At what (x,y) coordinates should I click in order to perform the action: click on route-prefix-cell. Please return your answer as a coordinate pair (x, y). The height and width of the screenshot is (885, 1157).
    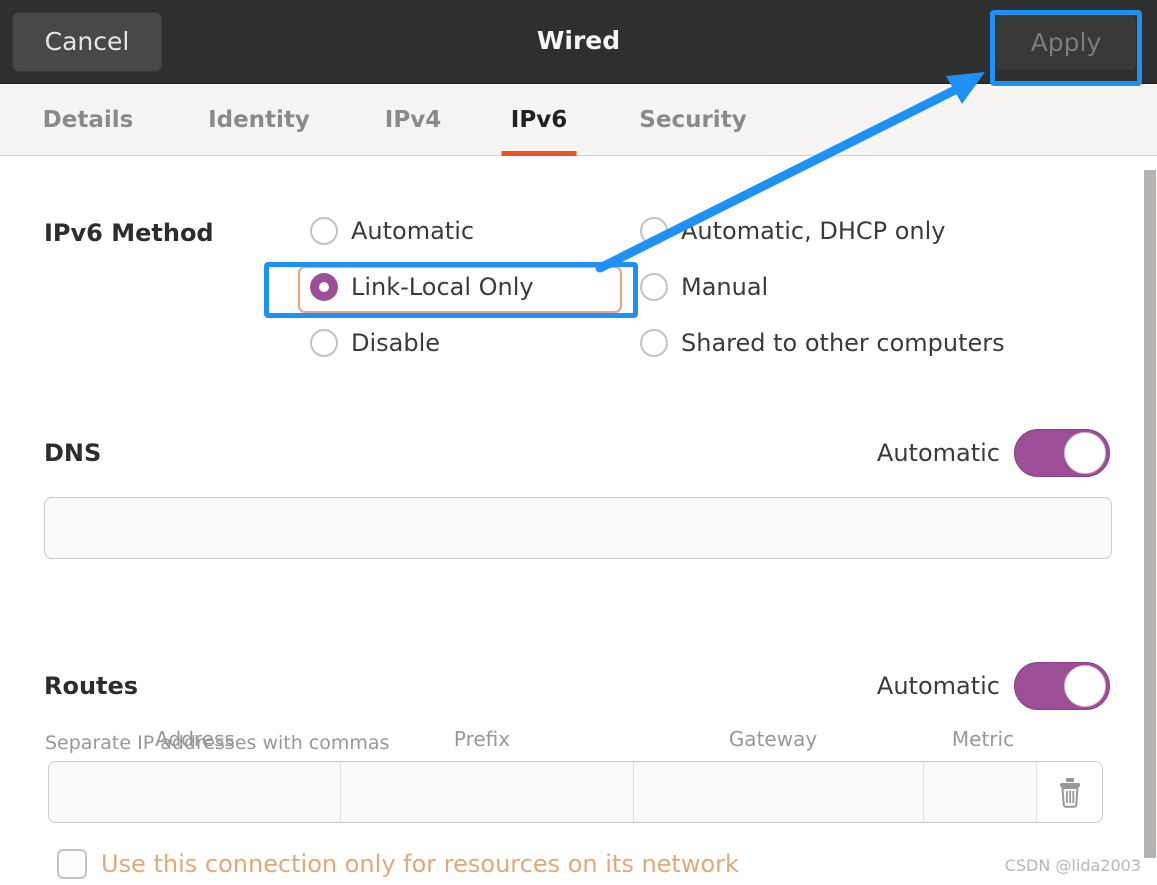
    Looking at the image, I should click on (487, 792).